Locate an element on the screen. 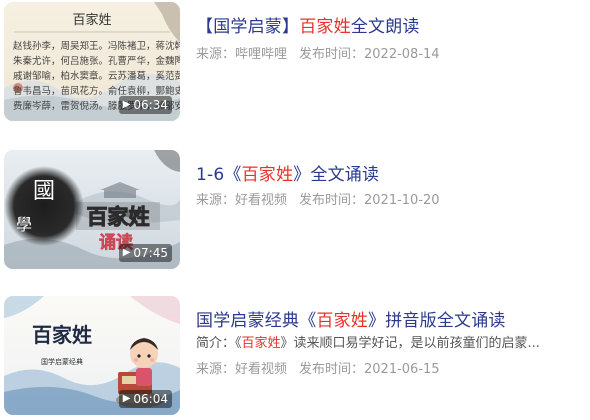 This screenshot has height=420, width=590. video-meta: 来源：哔哩哔哩 发布时间：2022-08-14 is located at coordinates (318, 52).